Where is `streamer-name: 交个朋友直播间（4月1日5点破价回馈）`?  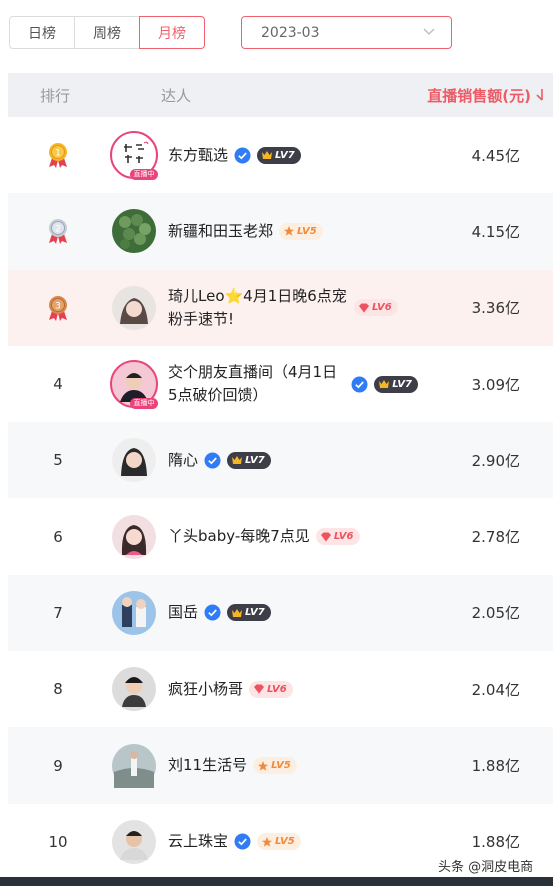
streamer-name: 交个朋友直播间（4月1日5点破价回馈） is located at coordinates (256, 384).